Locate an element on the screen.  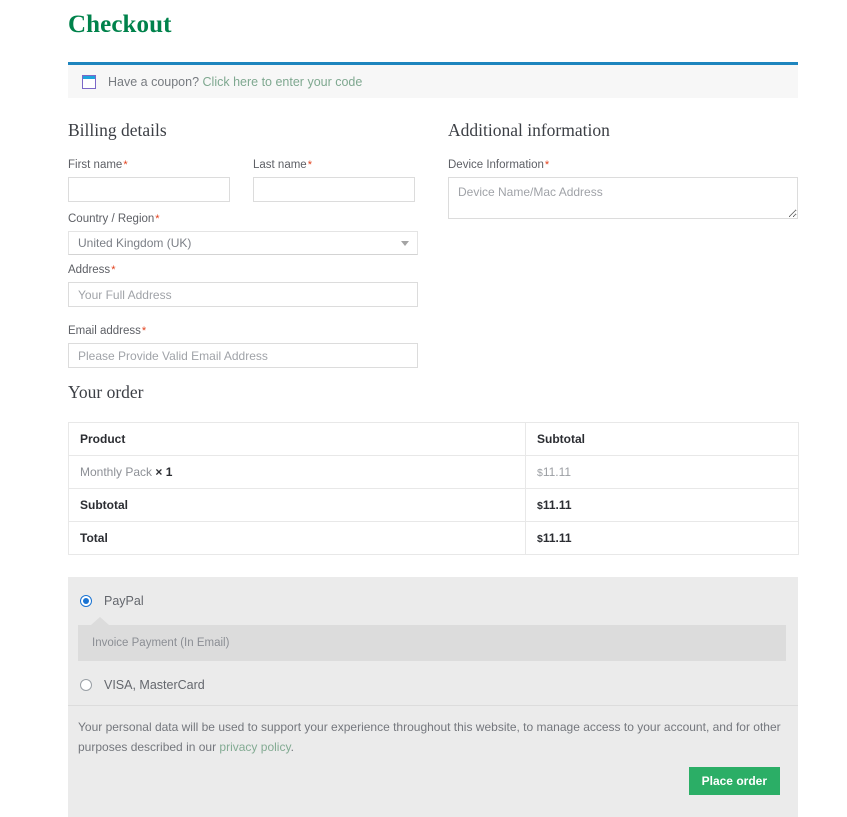
last-name-label-text: Last name is located at coordinates (280, 165).